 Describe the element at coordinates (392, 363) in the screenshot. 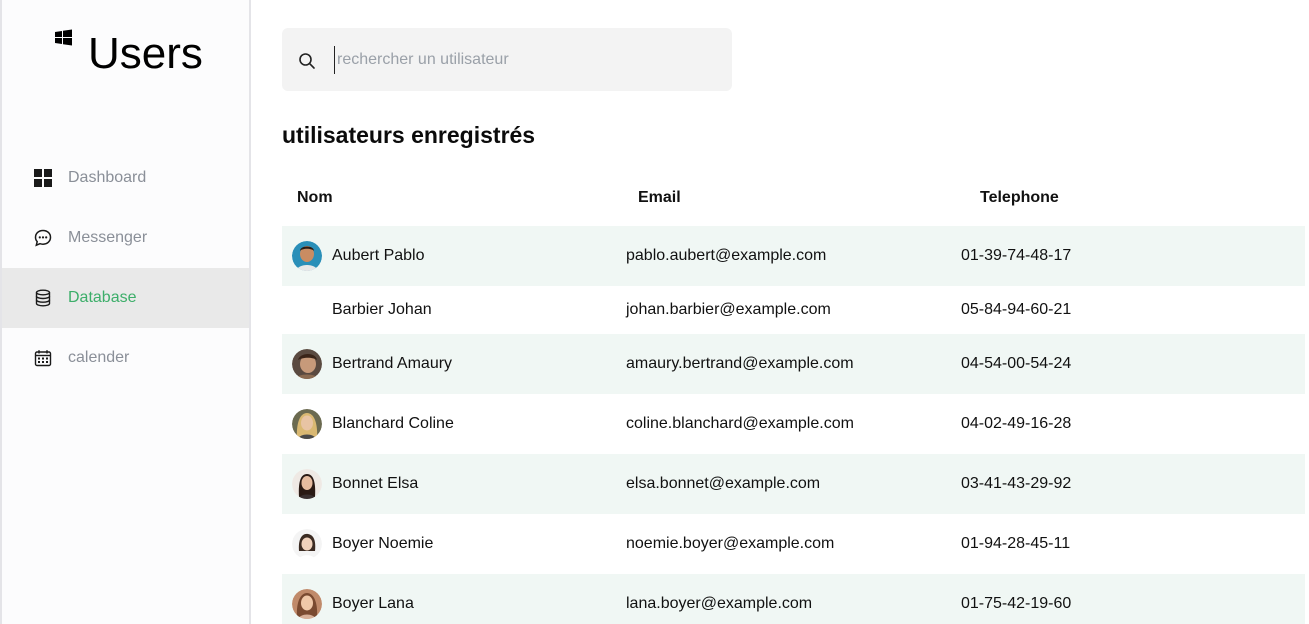

I see `user-name: Bertrand Amaury` at that location.